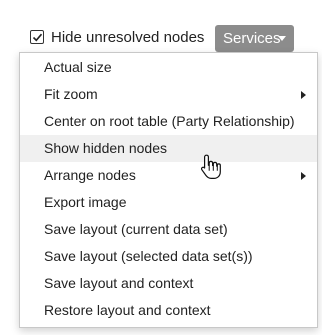 This screenshot has height=335, width=322. I want to click on menu-item-save-layout-selected: Save layout (selected data set(s)), so click(168, 256).